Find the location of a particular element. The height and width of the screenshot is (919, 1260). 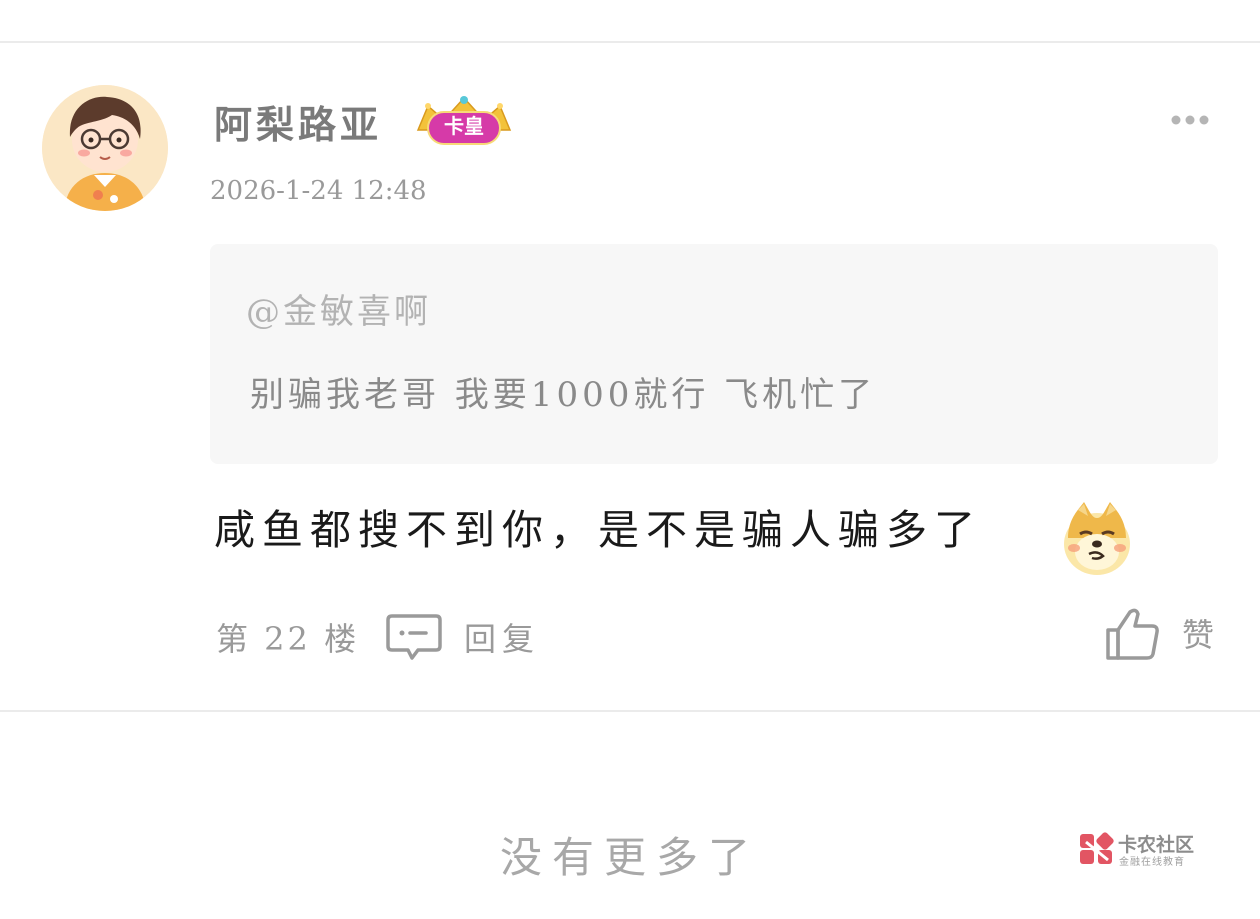

quoted-user-mention: @金敏喜啊 is located at coordinates (338, 308).